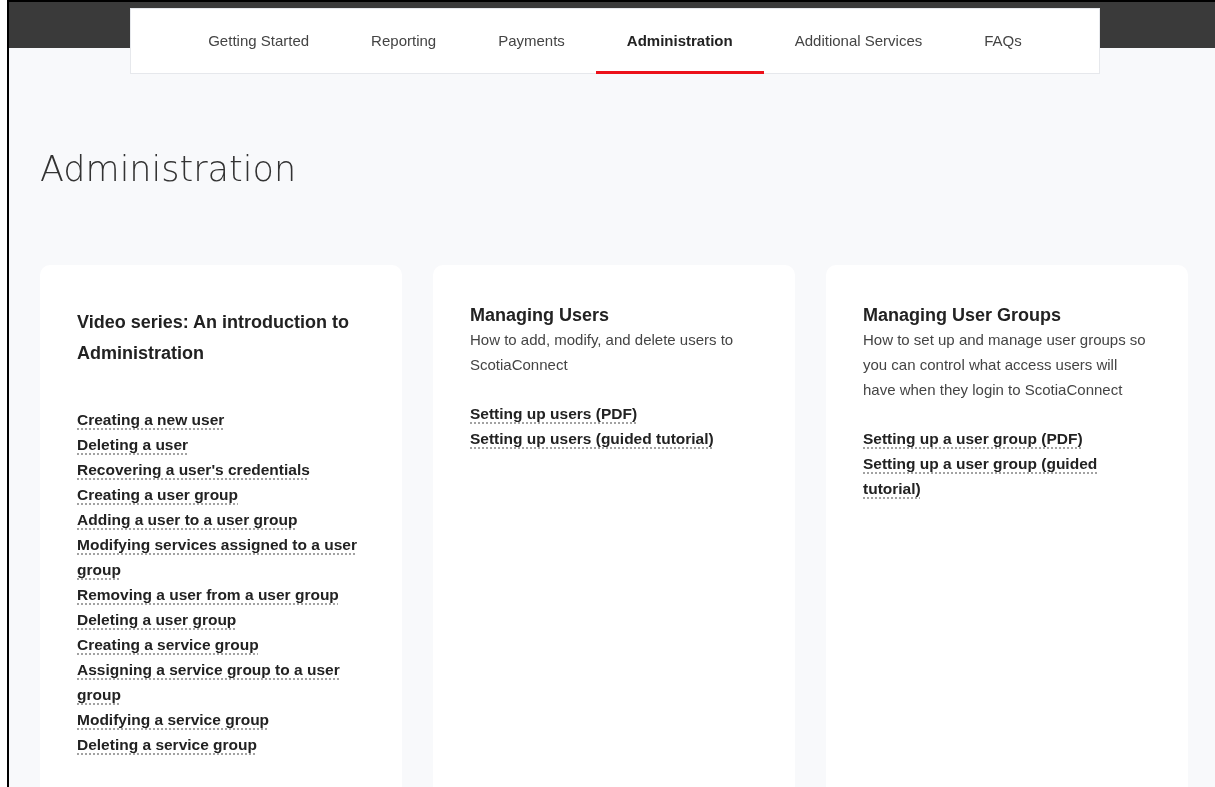 This screenshot has height=787, width=1215. I want to click on help-link: Removing a user from a user group, so click(208, 594).